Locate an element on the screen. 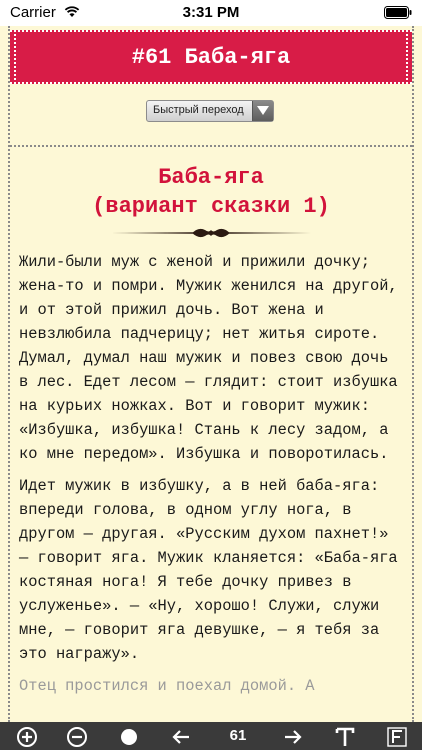 The height and width of the screenshot is (750, 422). night-mode-icon is located at coordinates (129, 737).